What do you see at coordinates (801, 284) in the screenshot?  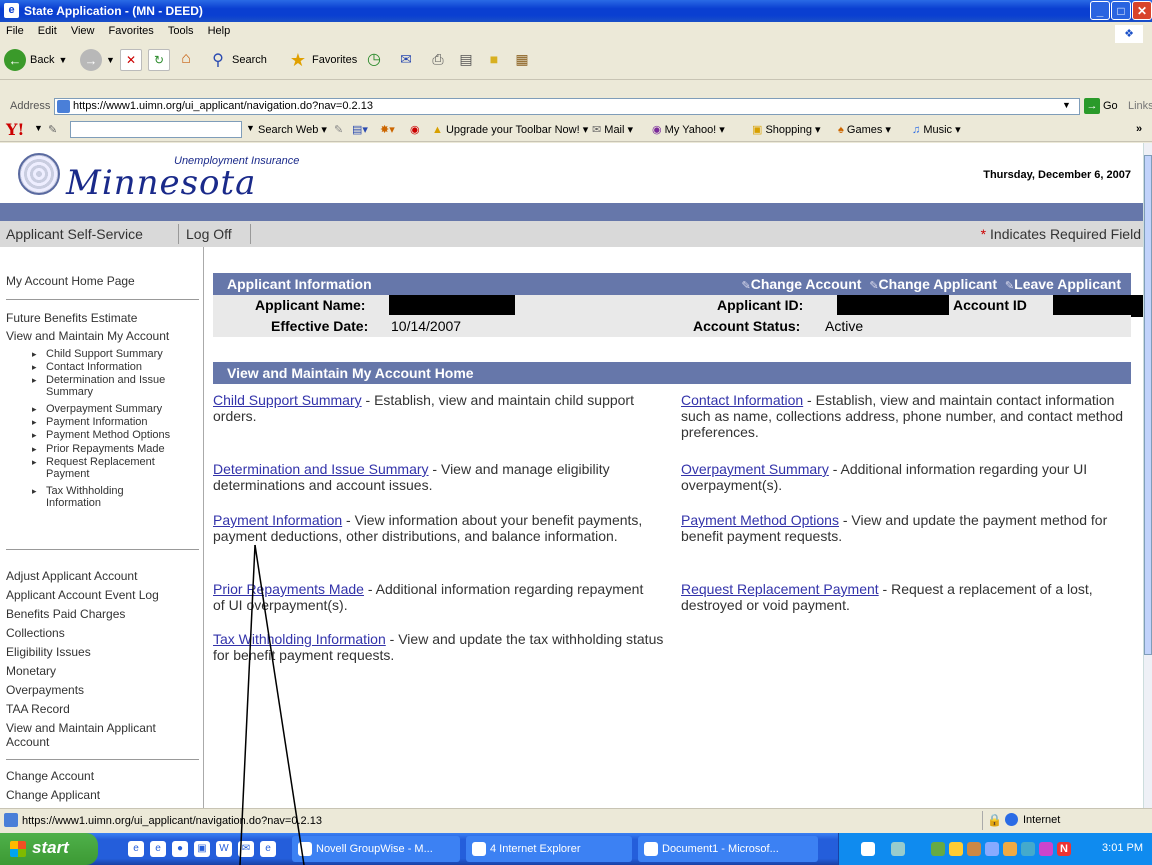 I see `change-account-link: Change Account` at bounding box center [801, 284].